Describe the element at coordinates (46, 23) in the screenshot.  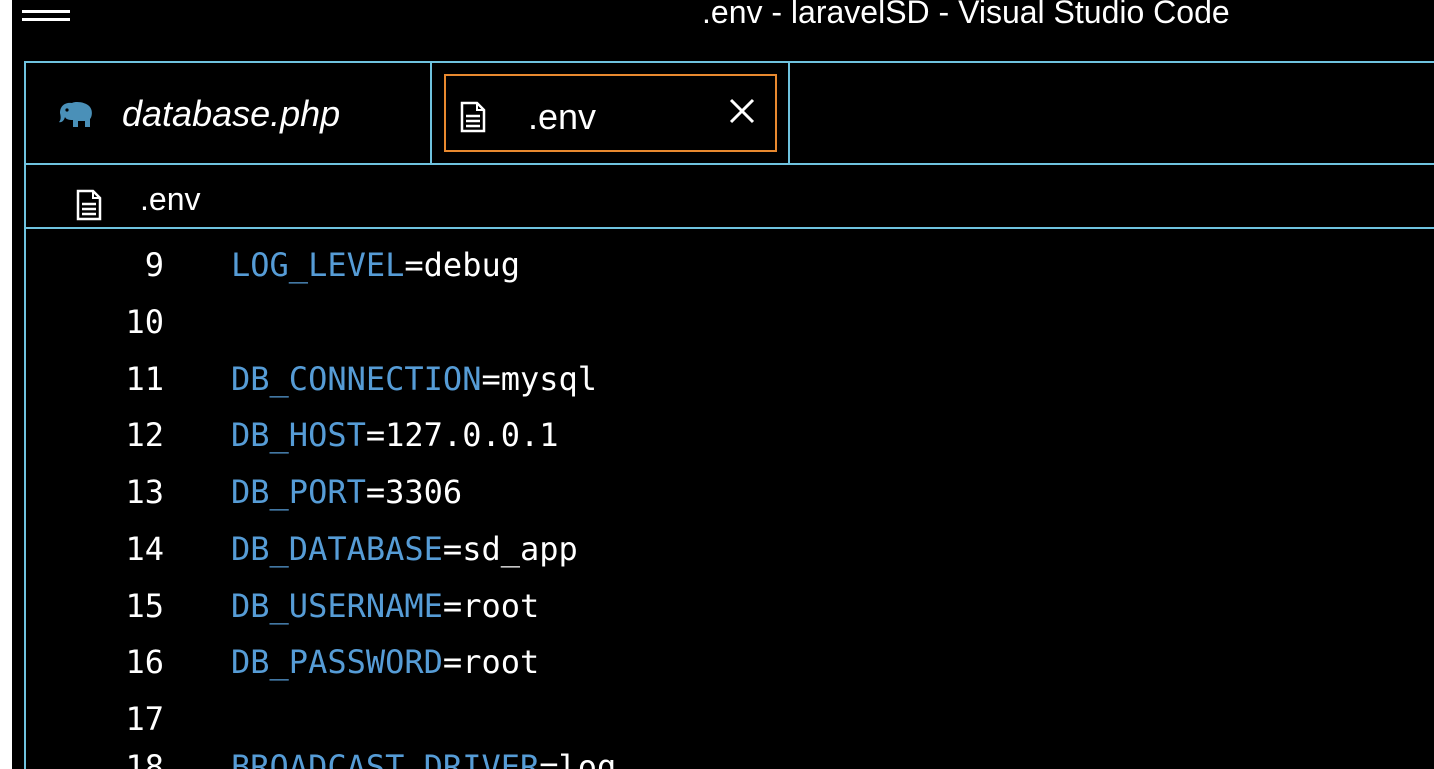
I see `hamburger-menu-icon` at that location.